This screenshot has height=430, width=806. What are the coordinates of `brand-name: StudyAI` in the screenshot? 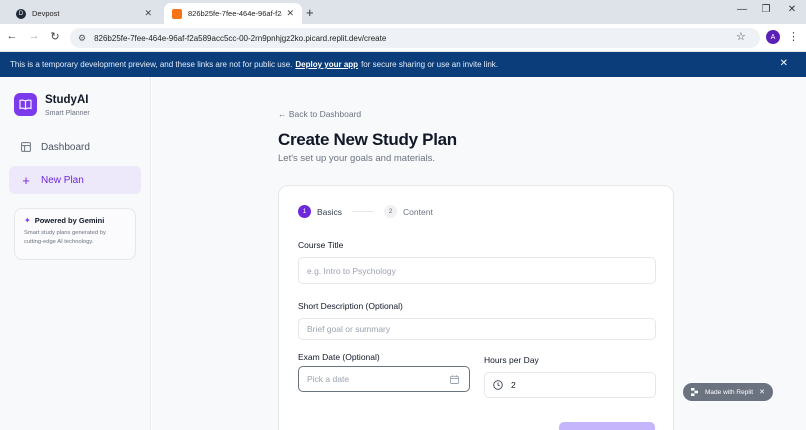 It's located at (67, 100).